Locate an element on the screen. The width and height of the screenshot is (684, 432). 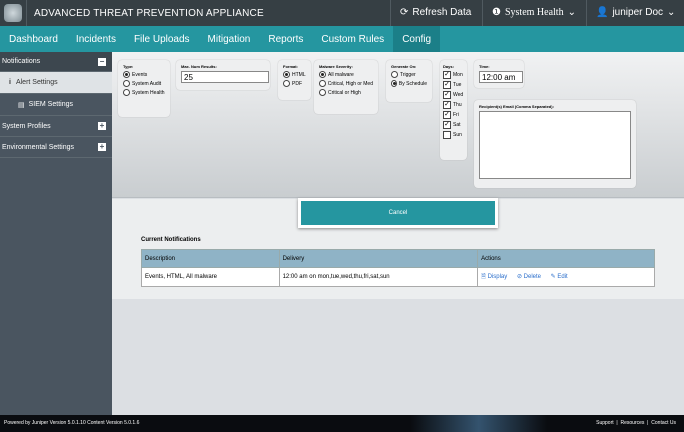
user-menu: 👤 juniper Doc ⌄ is located at coordinates (635, 12).